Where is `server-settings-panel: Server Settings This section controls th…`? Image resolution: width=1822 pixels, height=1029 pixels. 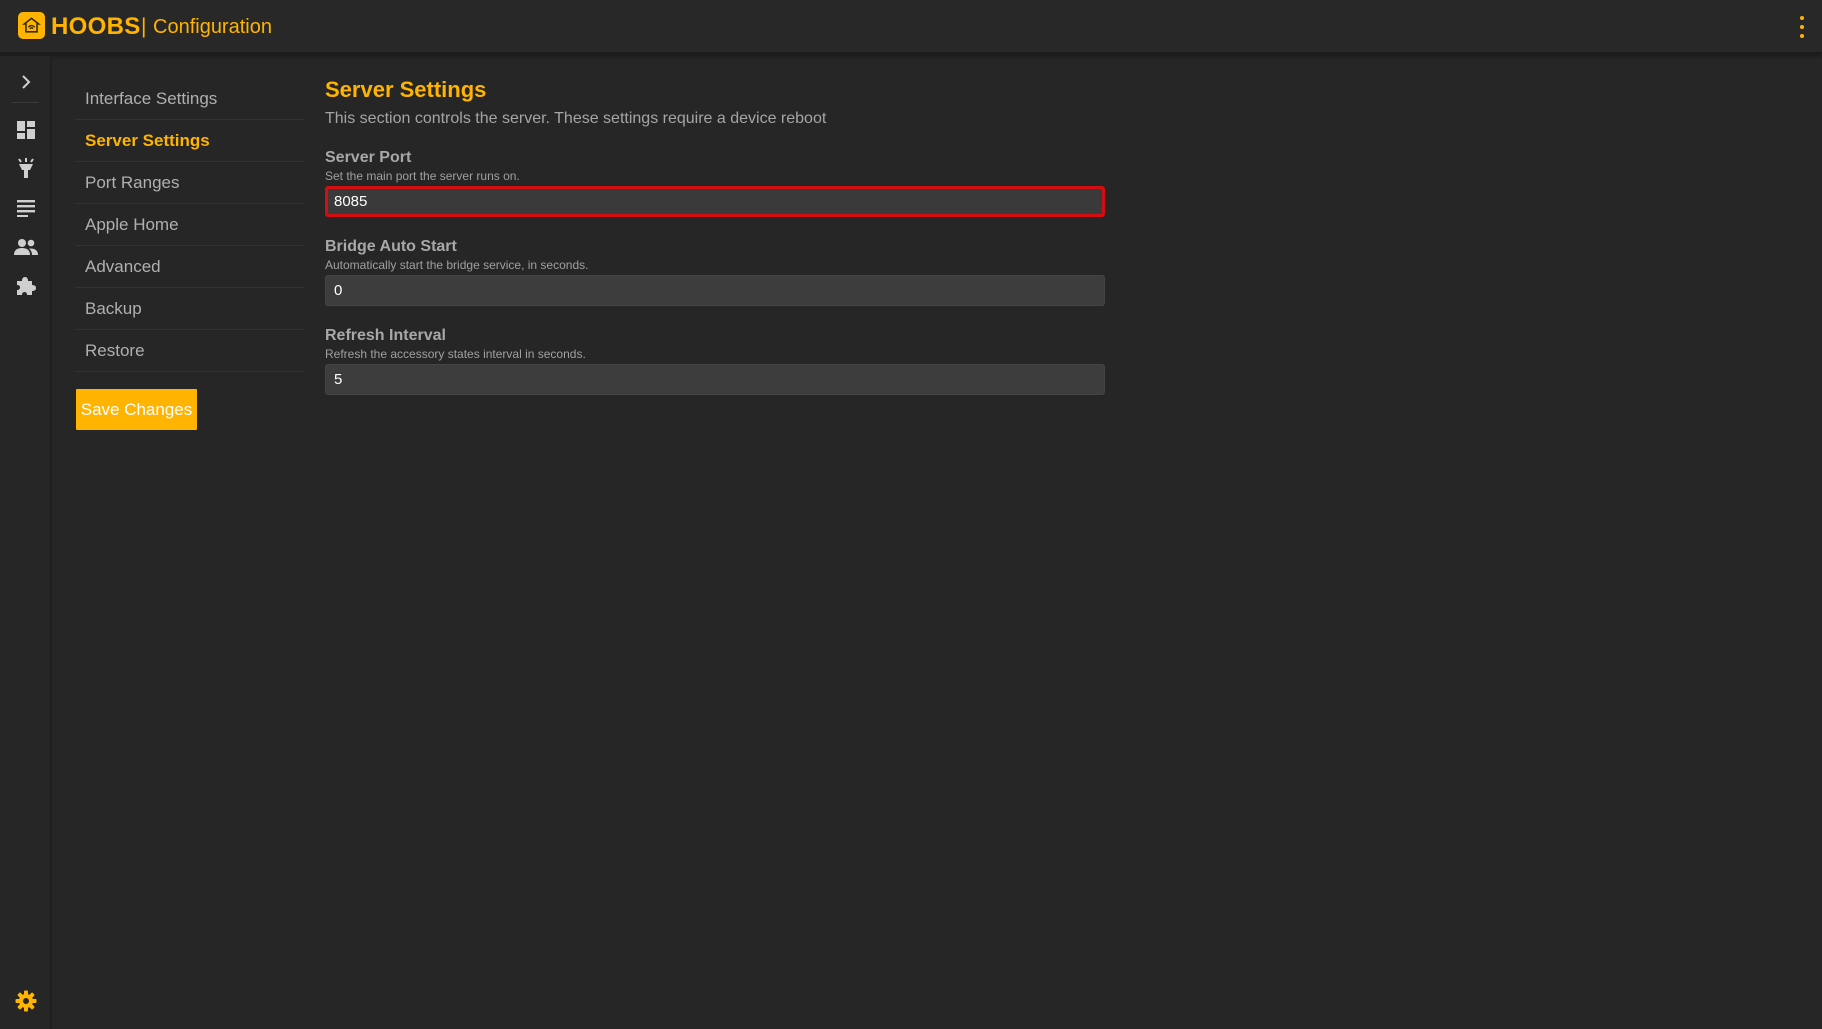 server-settings-panel: Server Settings This section controls th… is located at coordinates (715, 234).